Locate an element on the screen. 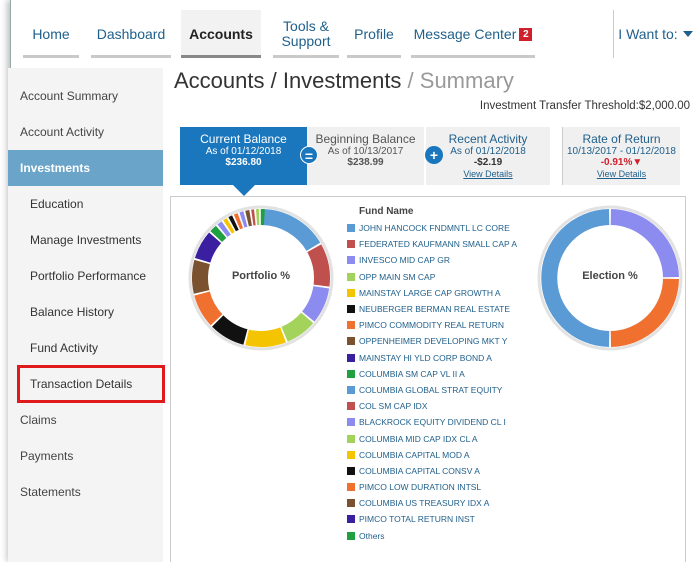 The height and width of the screenshot is (562, 696). legend-label: NEUBERGER BERMAN REAL ESTATE is located at coordinates (434, 309).